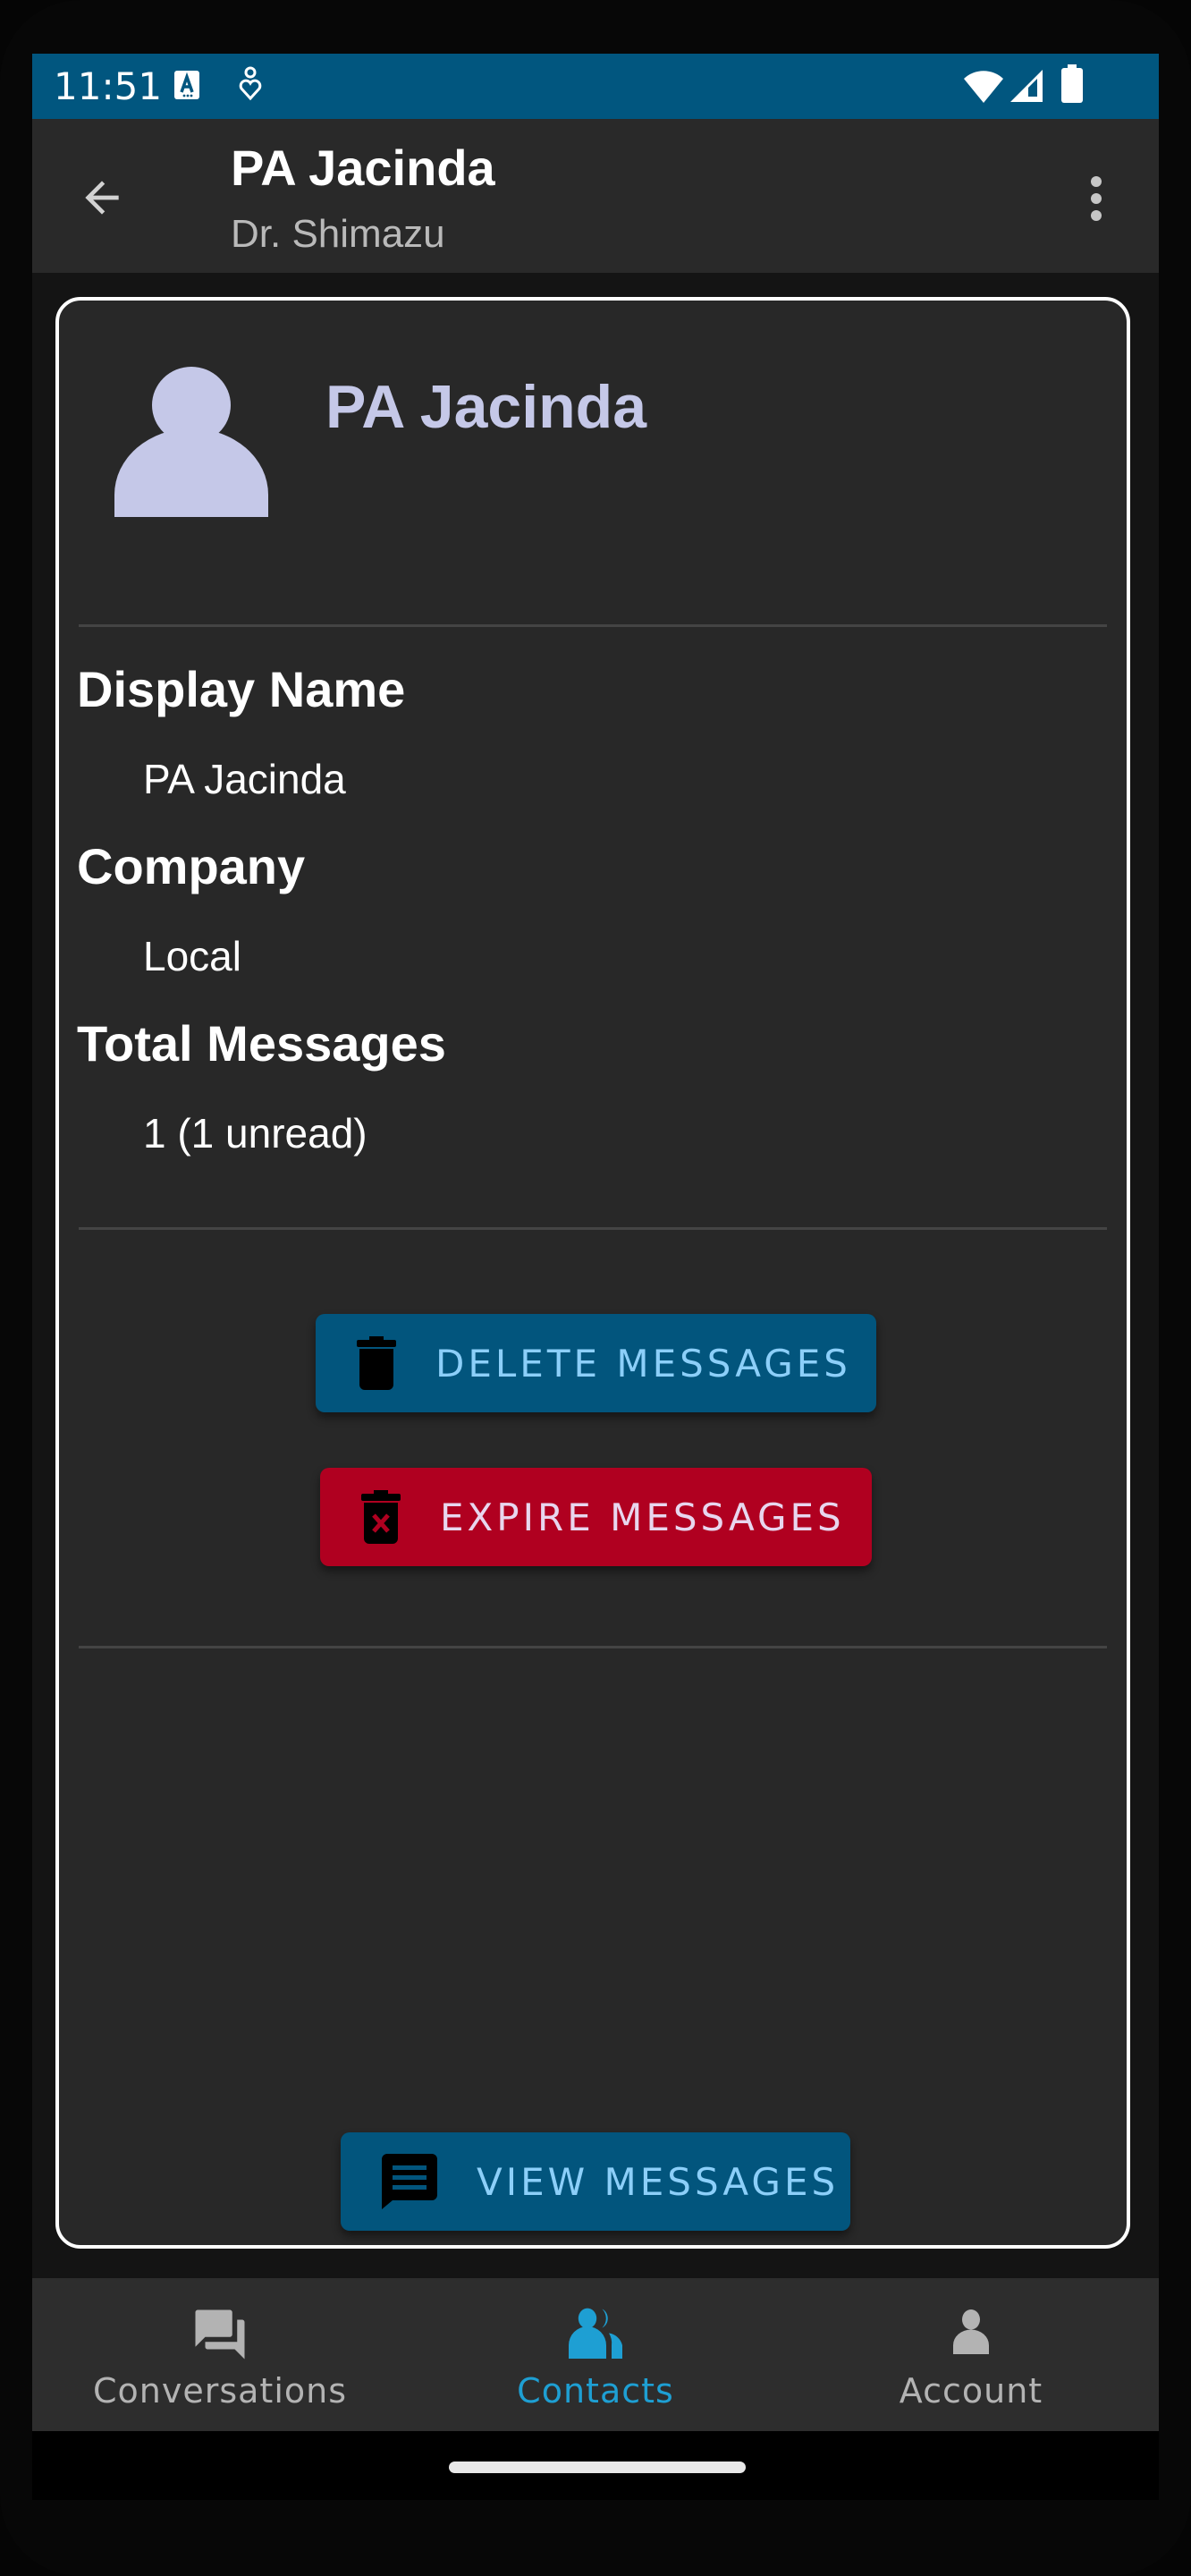  I want to click on expire-messages-label: EXPIRE MESSAGES, so click(642, 1517).